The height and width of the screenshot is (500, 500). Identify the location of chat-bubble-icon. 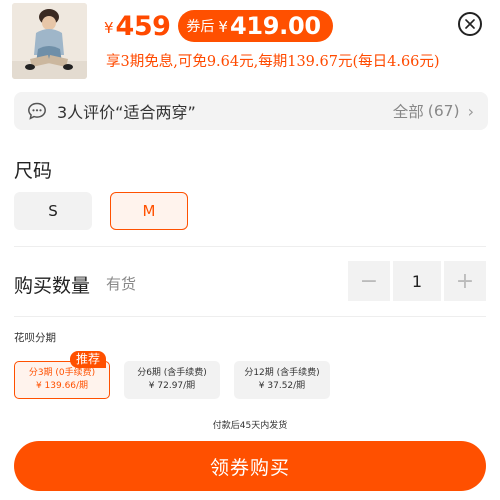
(37, 111).